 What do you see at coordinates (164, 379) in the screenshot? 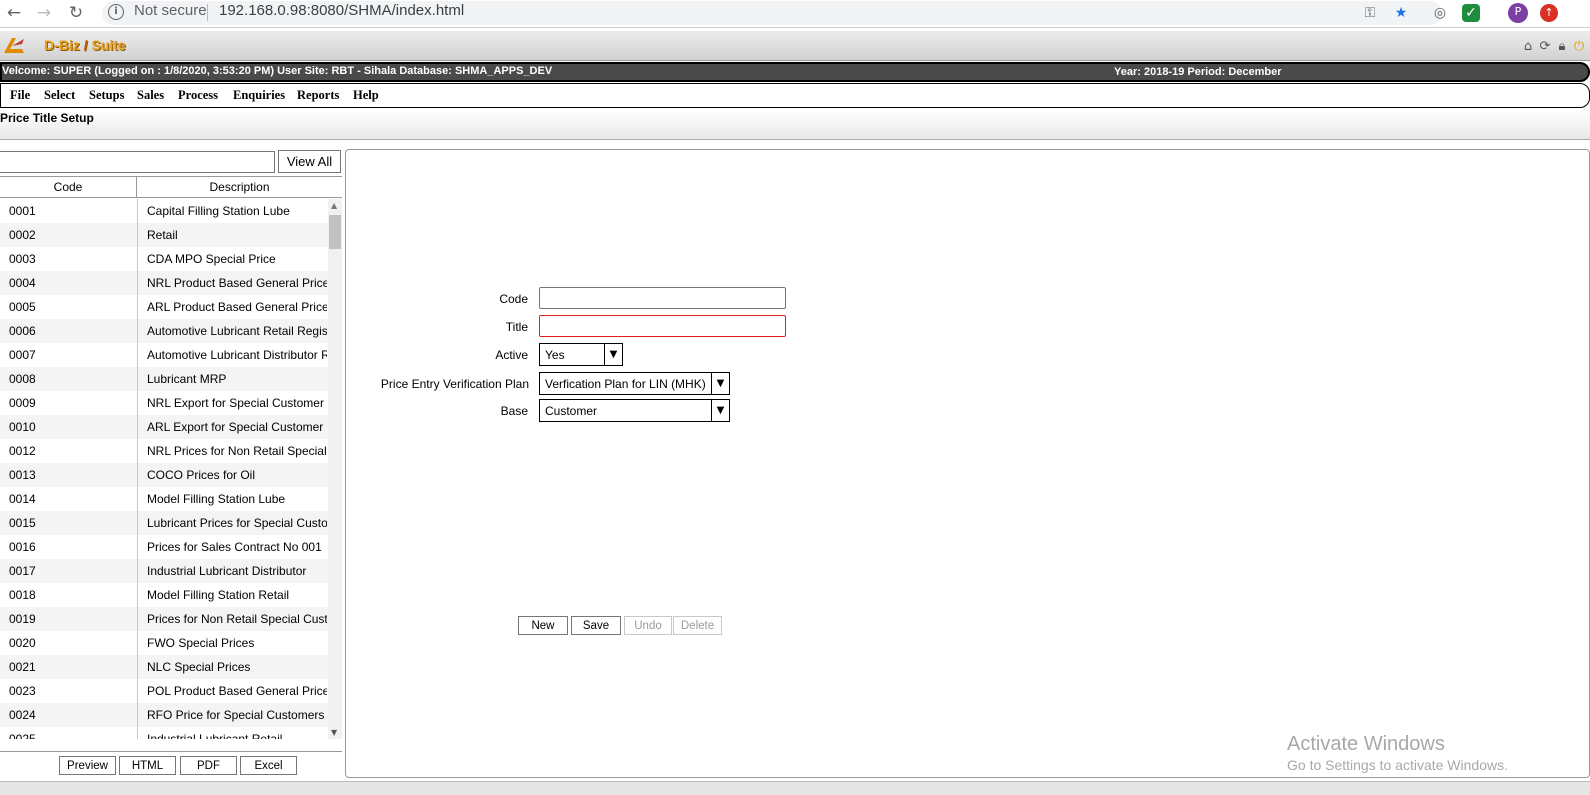
I see `table-row: 0008 Lubricant MRP` at bounding box center [164, 379].